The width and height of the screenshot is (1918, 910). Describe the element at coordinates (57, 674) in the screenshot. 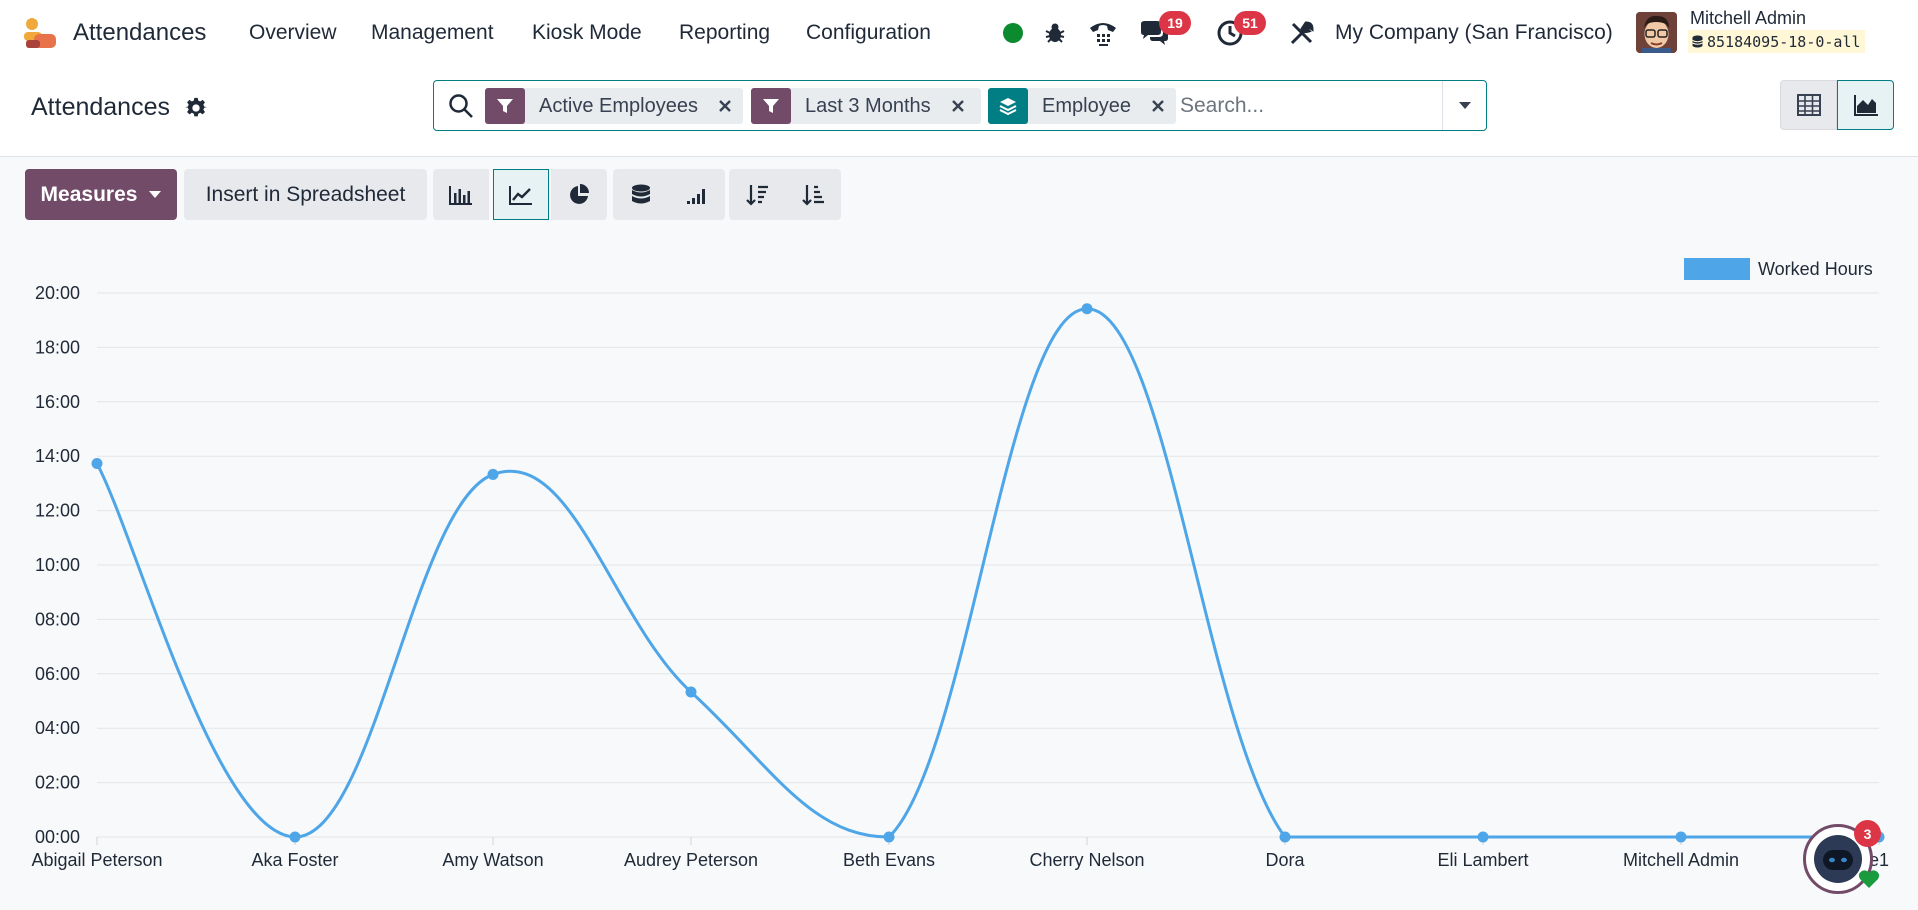

I see `y-tick-label: 06:00` at that location.